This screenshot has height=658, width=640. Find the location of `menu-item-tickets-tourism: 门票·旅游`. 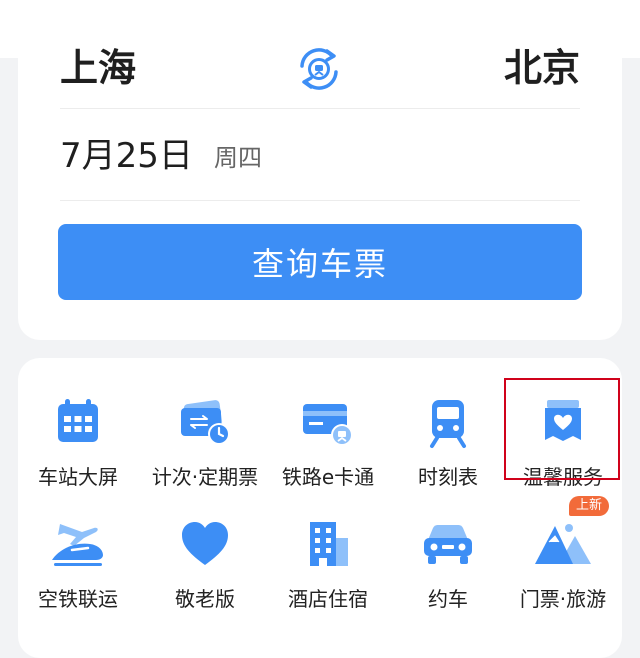

menu-item-tickets-tourism: 门票·旅游 is located at coordinates (563, 563).